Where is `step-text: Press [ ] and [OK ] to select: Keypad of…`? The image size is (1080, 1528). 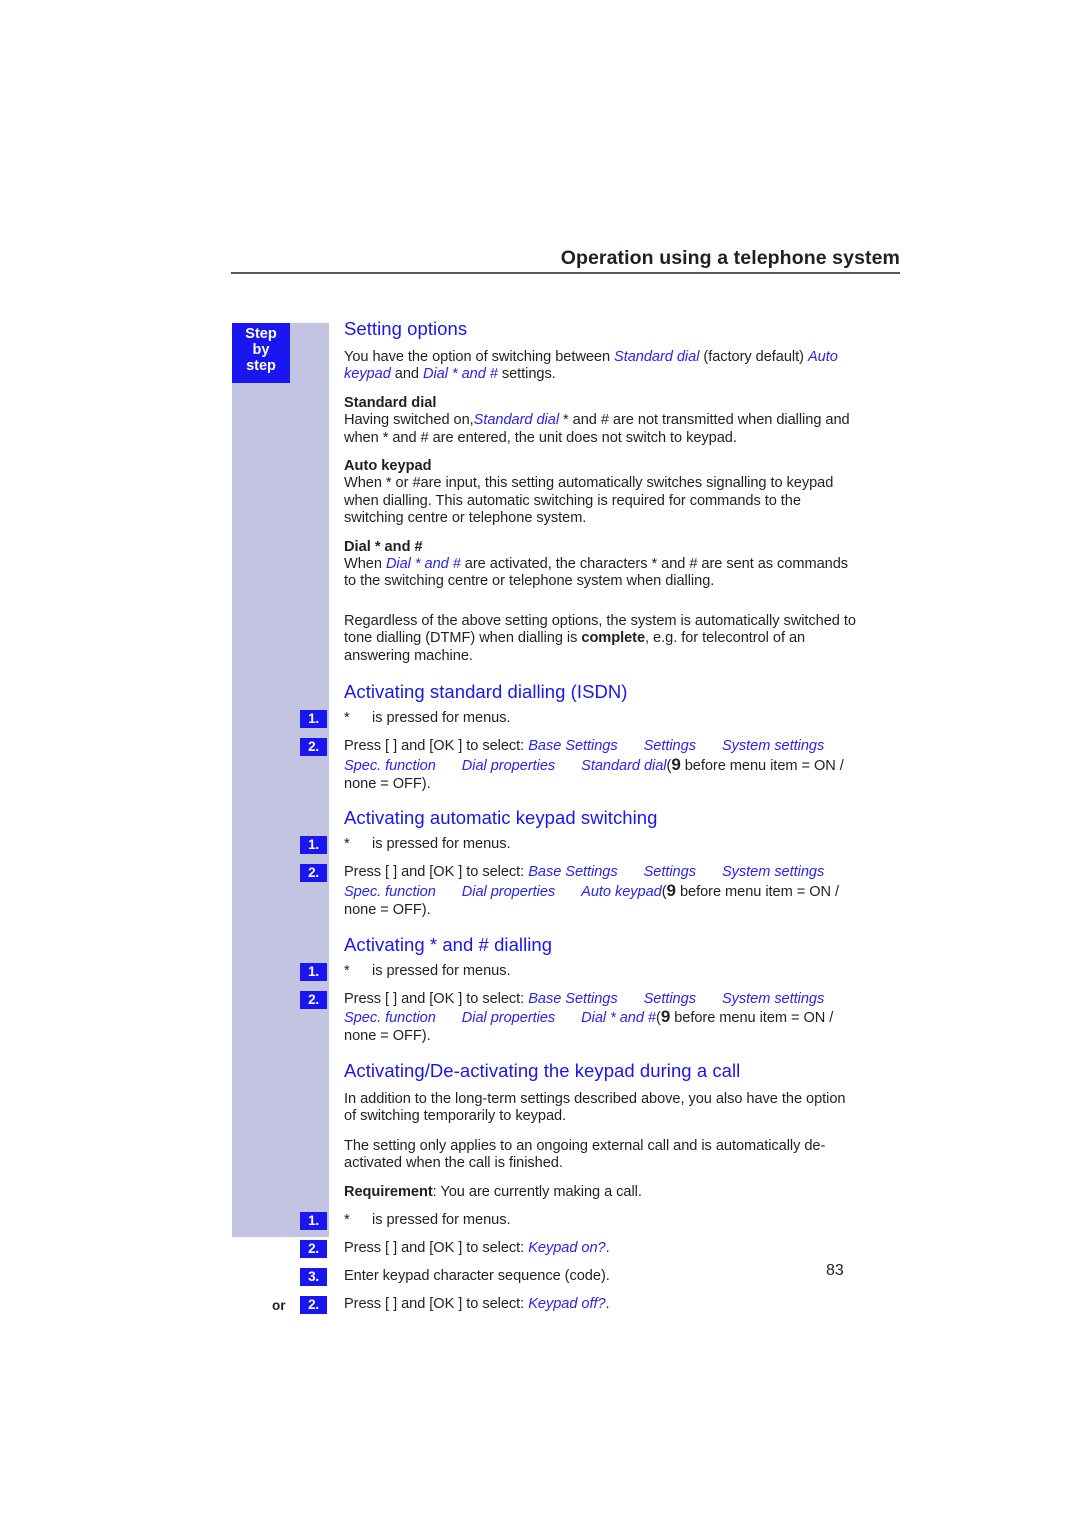 step-text: Press [ ] and [OK ] to select: Keypad of… is located at coordinates (477, 1303).